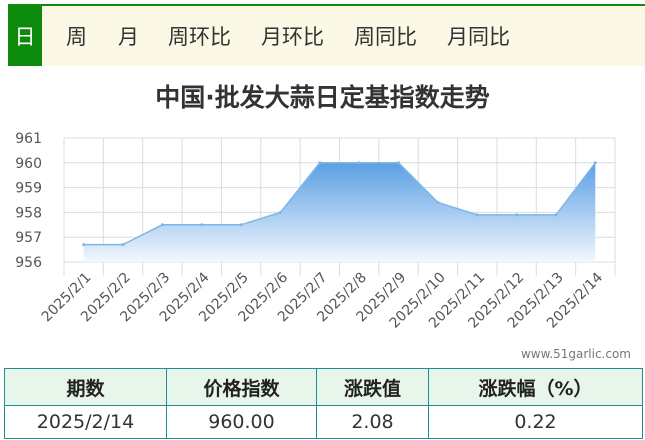  I want to click on cell-period: 2025/2/14, so click(85, 422).